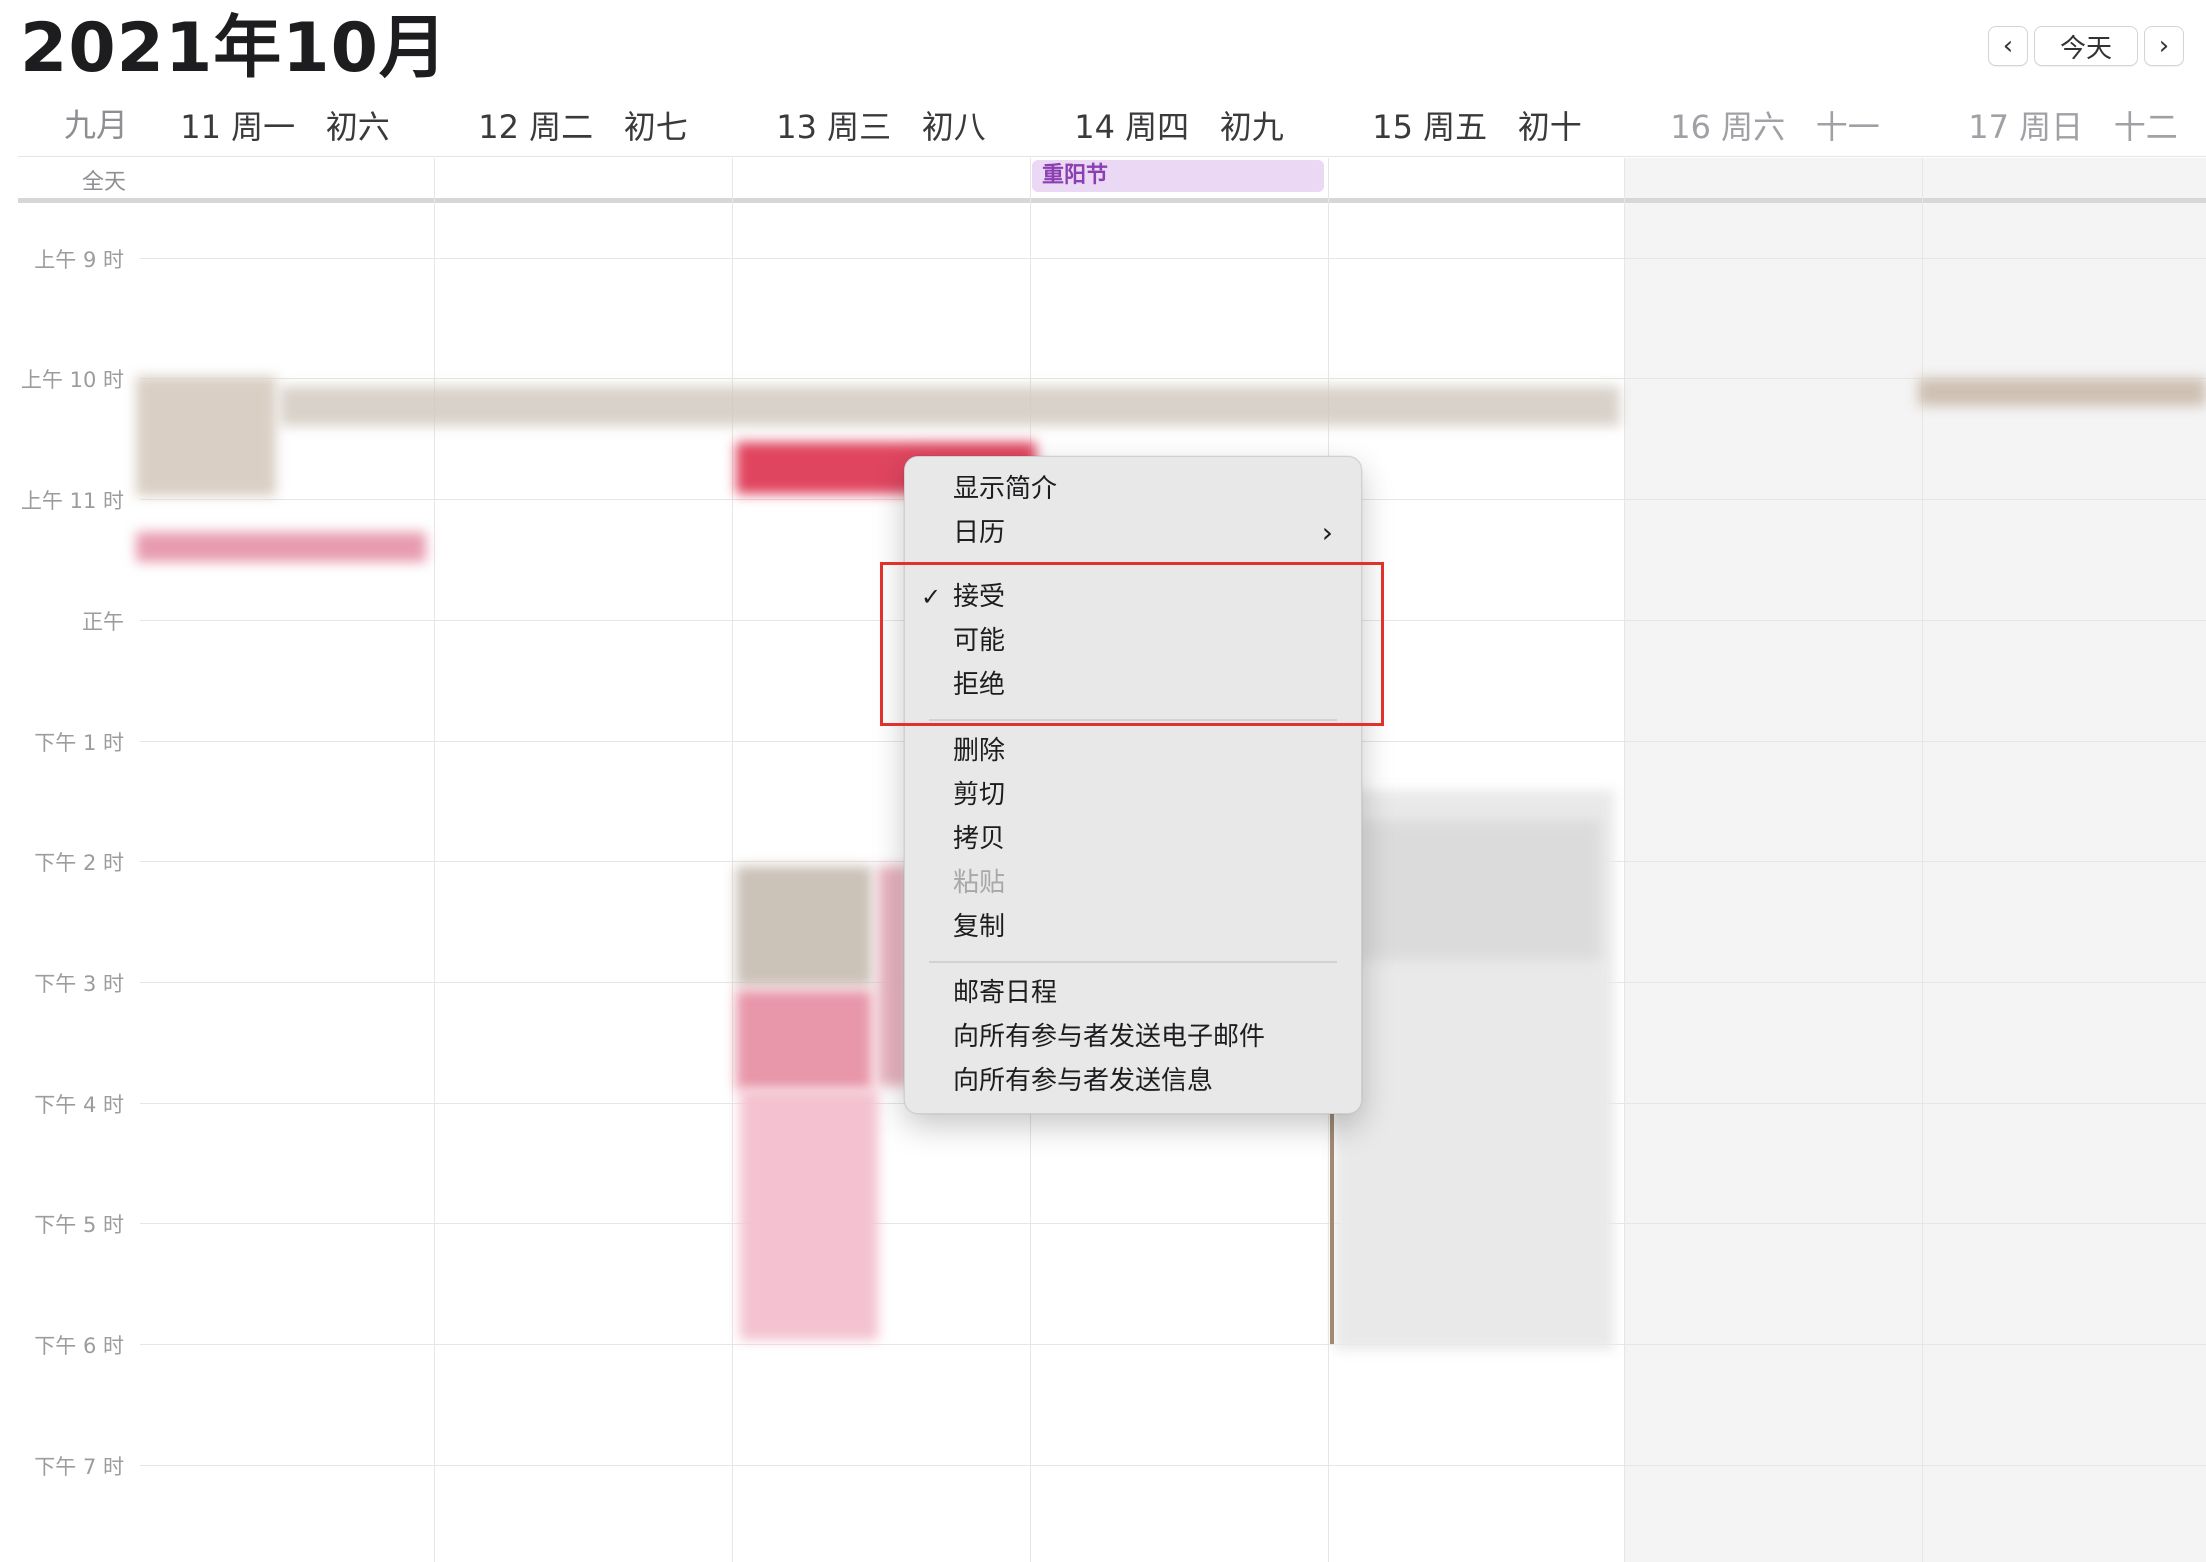  I want to click on month-label: 九月, so click(96, 125).